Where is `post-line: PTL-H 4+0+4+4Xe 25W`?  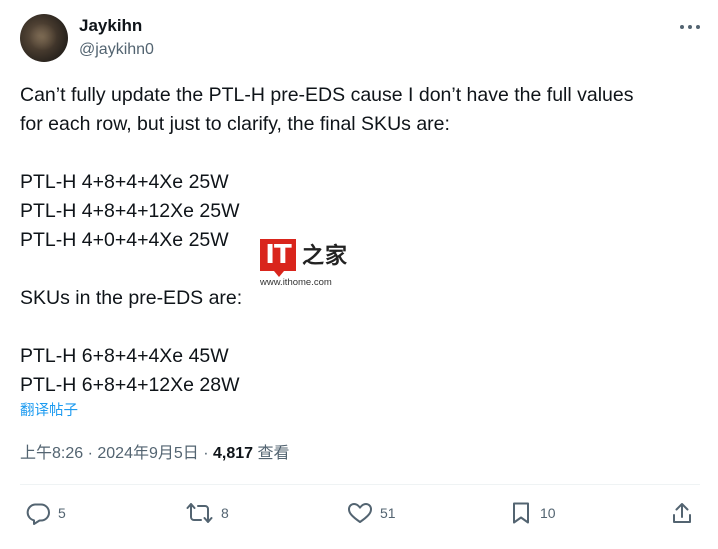
post-line: PTL-H 4+0+4+4Xe 25W is located at coordinates (124, 240).